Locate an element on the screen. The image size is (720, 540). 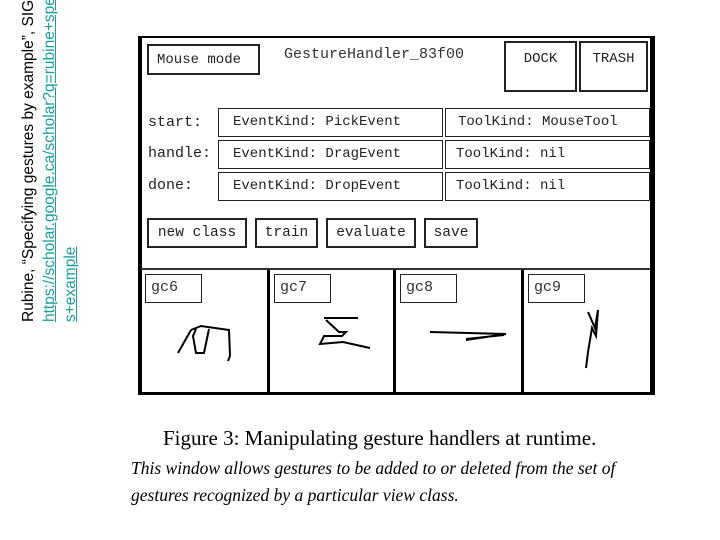
z-stroke-icon is located at coordinates (344, 333).